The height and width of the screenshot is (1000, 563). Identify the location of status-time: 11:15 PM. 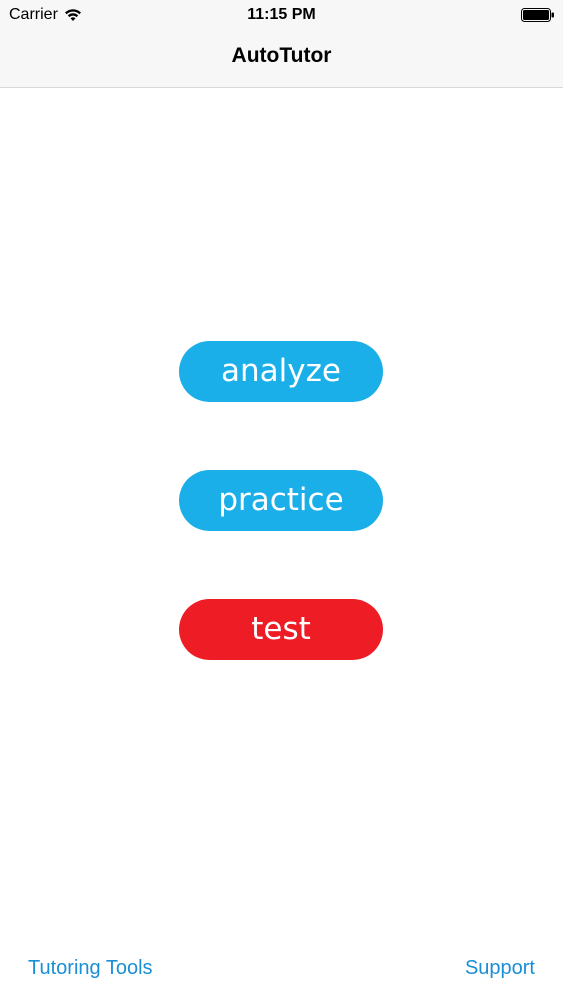
(281, 14).